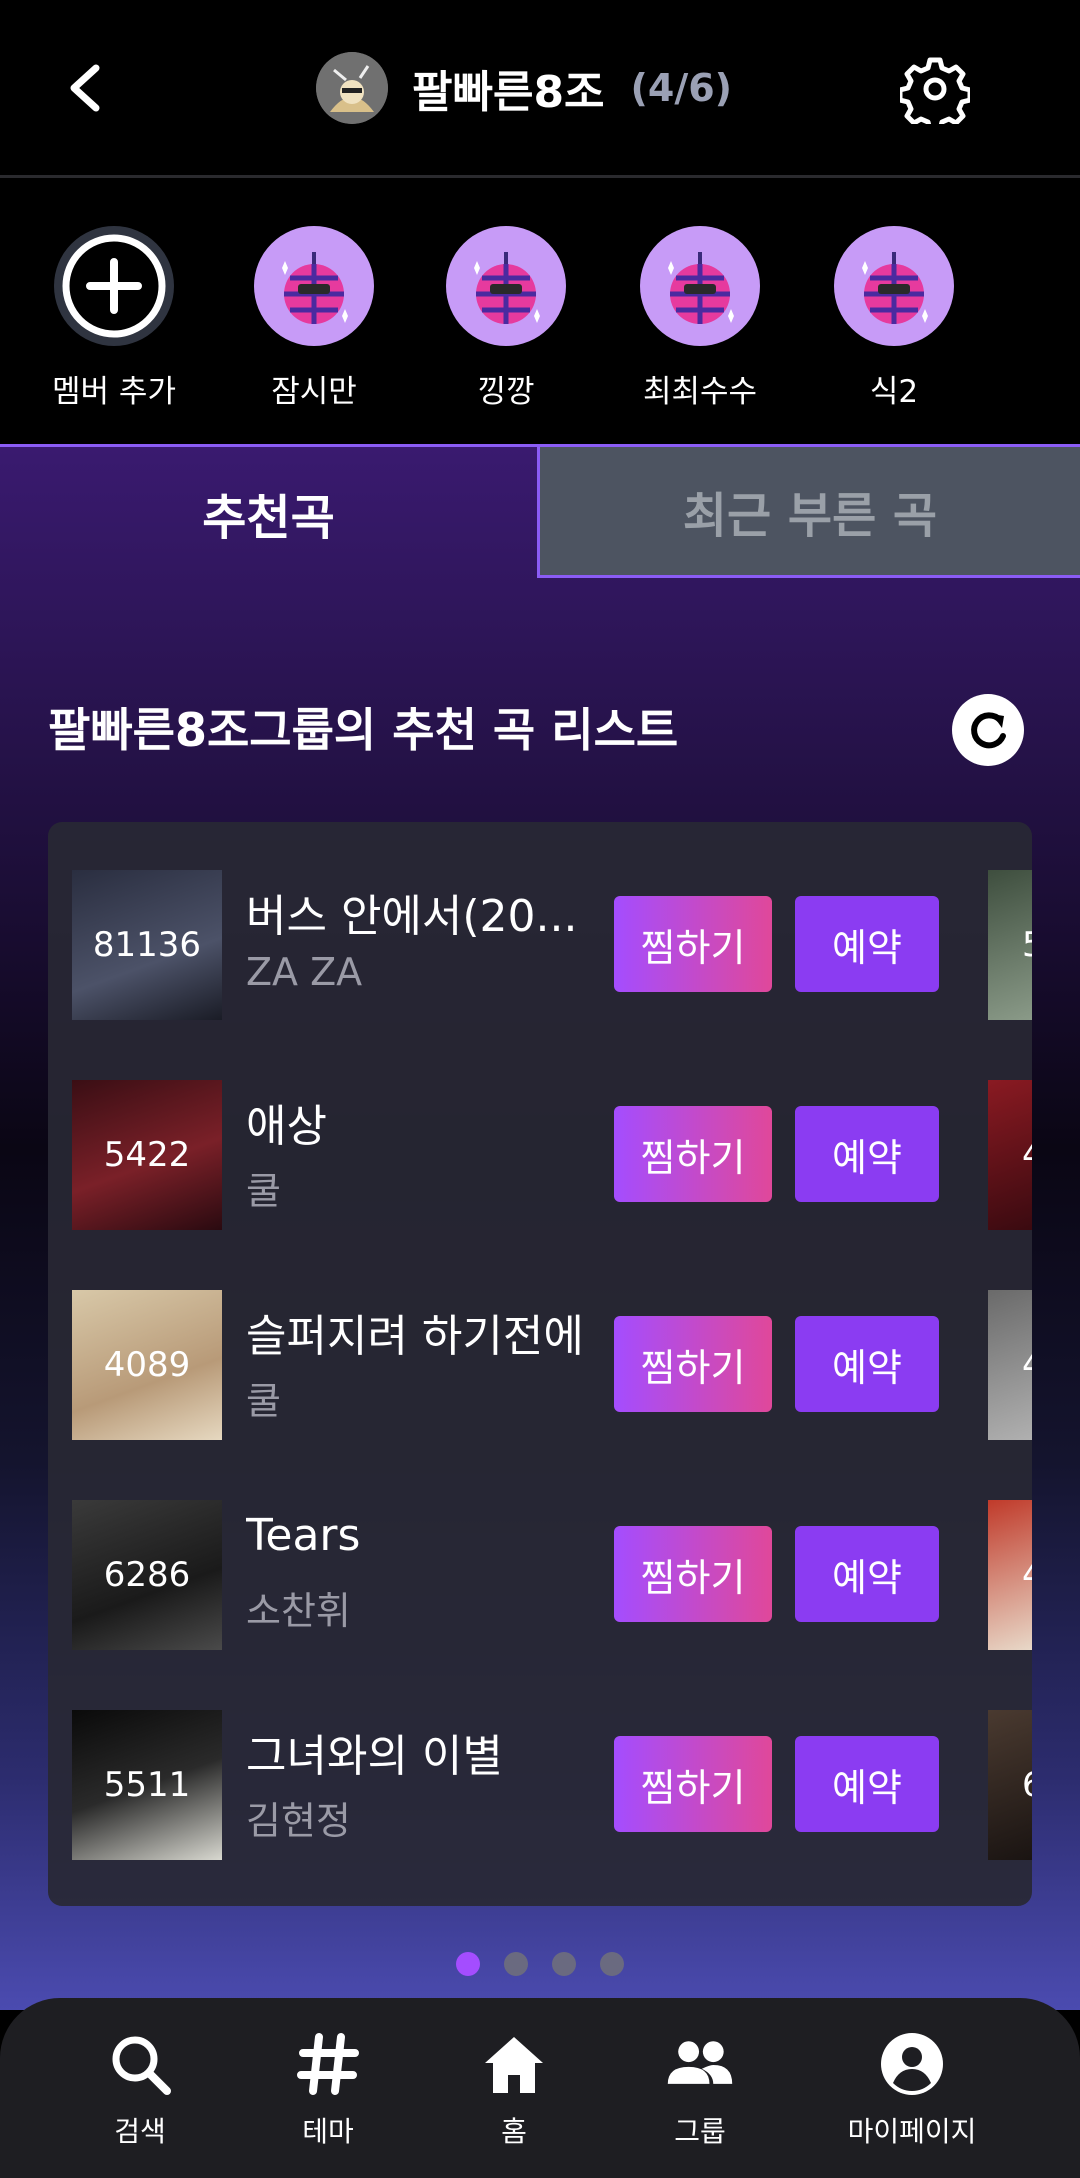  What do you see at coordinates (1010, 1785) in the screenshot?
I see `next-song-thumbnail: 6` at bounding box center [1010, 1785].